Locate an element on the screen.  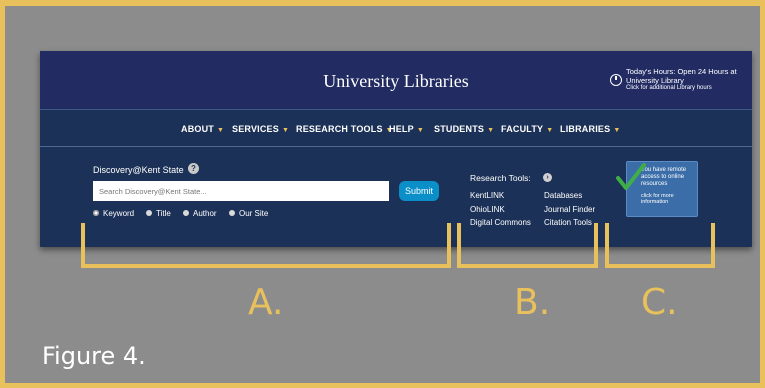
remote-access-more-link: click for more information is located at coordinates (669, 199).